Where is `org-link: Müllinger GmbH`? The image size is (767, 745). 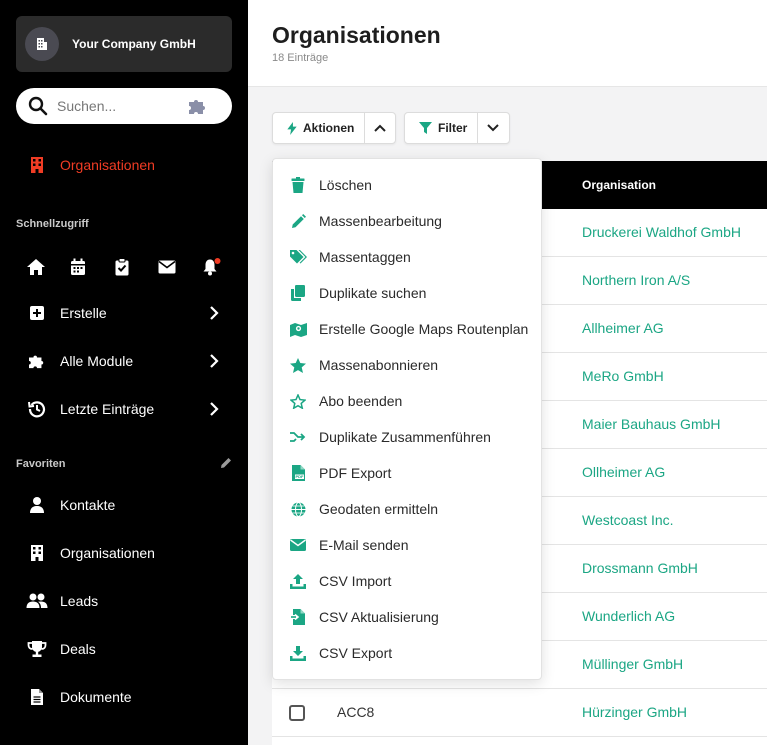
org-link: Müllinger GmbH is located at coordinates (632, 664).